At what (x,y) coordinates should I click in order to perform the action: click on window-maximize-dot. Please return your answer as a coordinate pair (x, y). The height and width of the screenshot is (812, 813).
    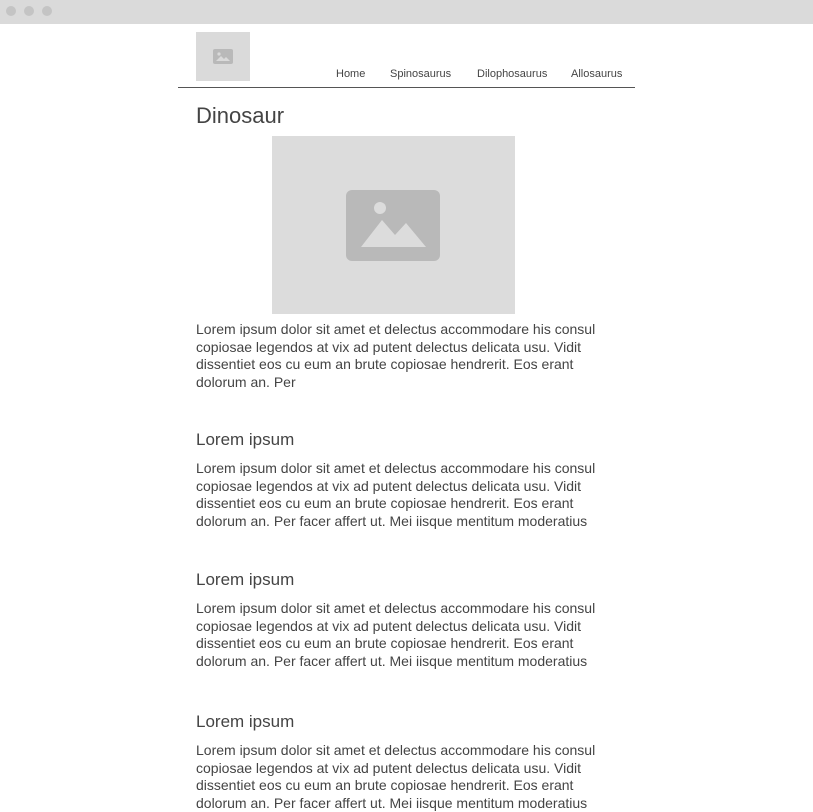
    Looking at the image, I should click on (47, 11).